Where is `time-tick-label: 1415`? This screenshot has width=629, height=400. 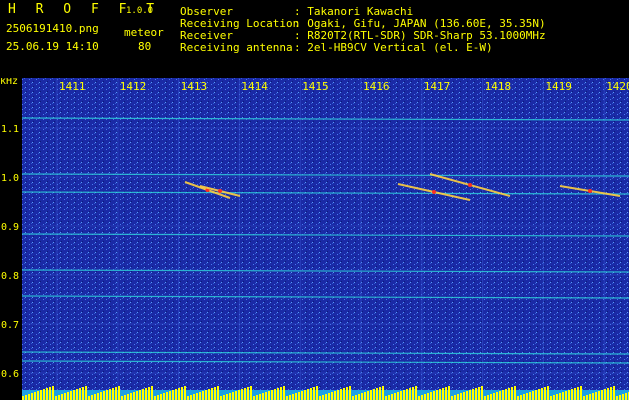
time-tick-label: 1415 is located at coordinates (315, 86).